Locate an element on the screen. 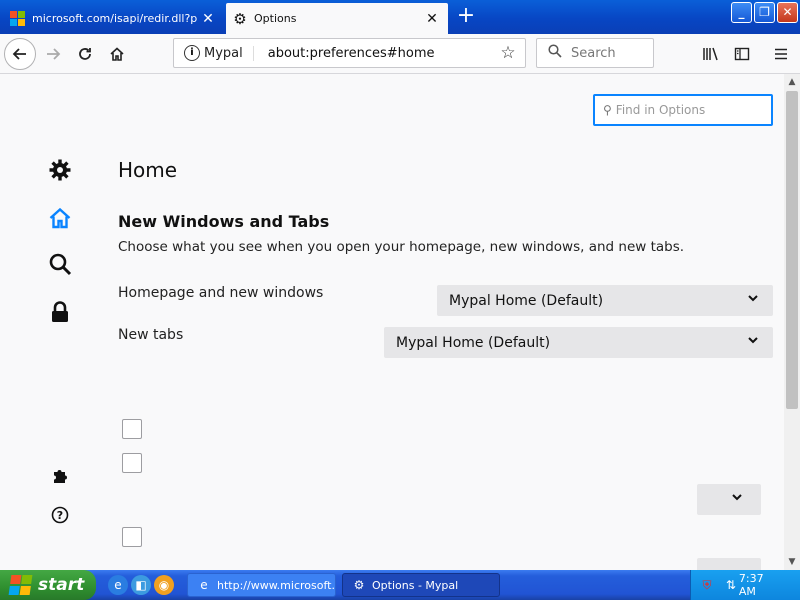  tab-title: Options is located at coordinates (275, 18).